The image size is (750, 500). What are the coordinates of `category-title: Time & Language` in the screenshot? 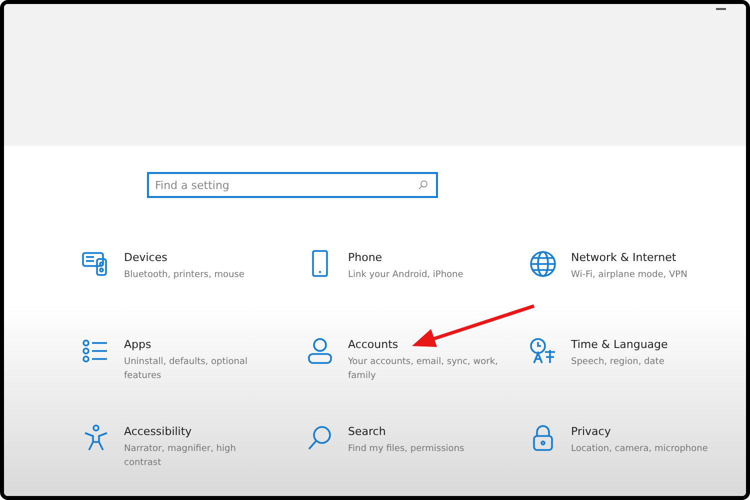 It's located at (646, 344).